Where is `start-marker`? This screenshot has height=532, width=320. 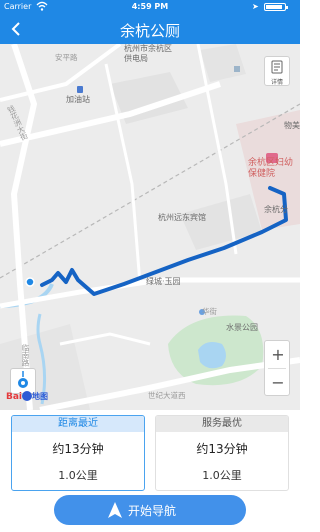
start-marker is located at coordinates (30, 282).